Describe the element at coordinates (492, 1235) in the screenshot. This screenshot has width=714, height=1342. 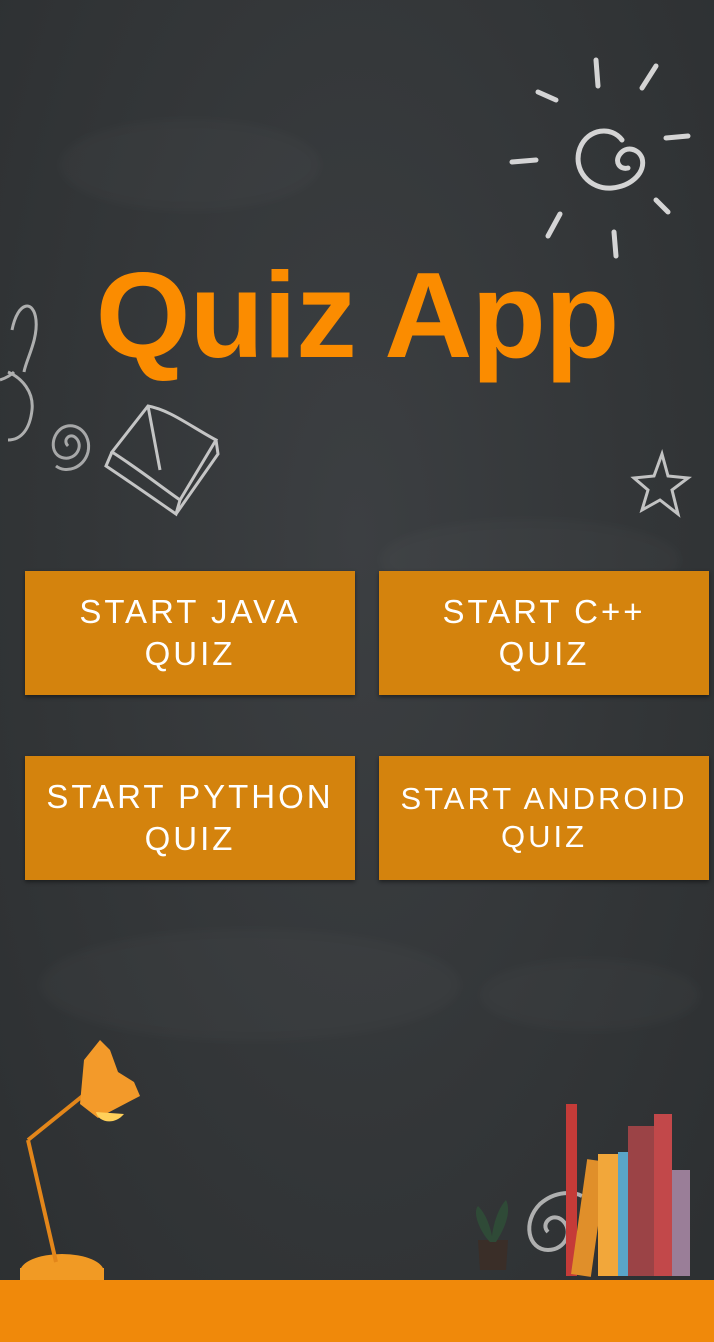
I see `plant-icon` at that location.